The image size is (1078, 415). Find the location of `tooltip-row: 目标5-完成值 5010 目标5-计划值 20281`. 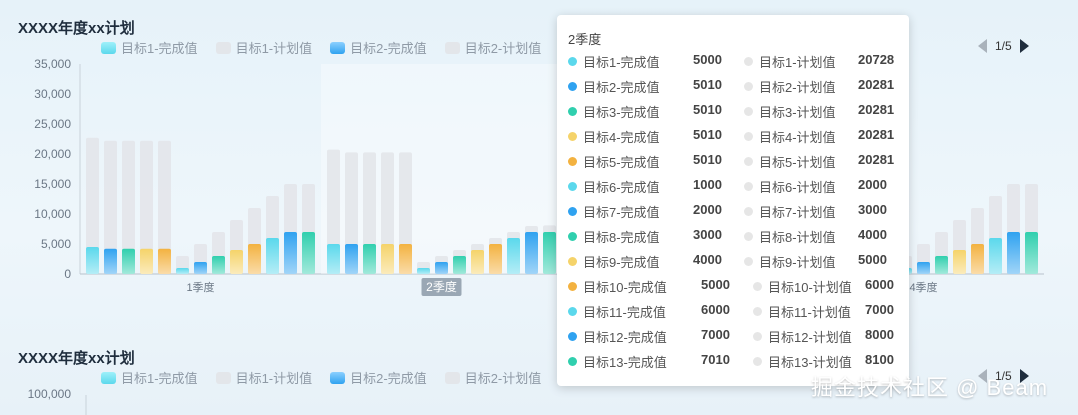

tooltip-row: 目标5-完成值 5010 目标5-计划值 20281 is located at coordinates (738, 161).